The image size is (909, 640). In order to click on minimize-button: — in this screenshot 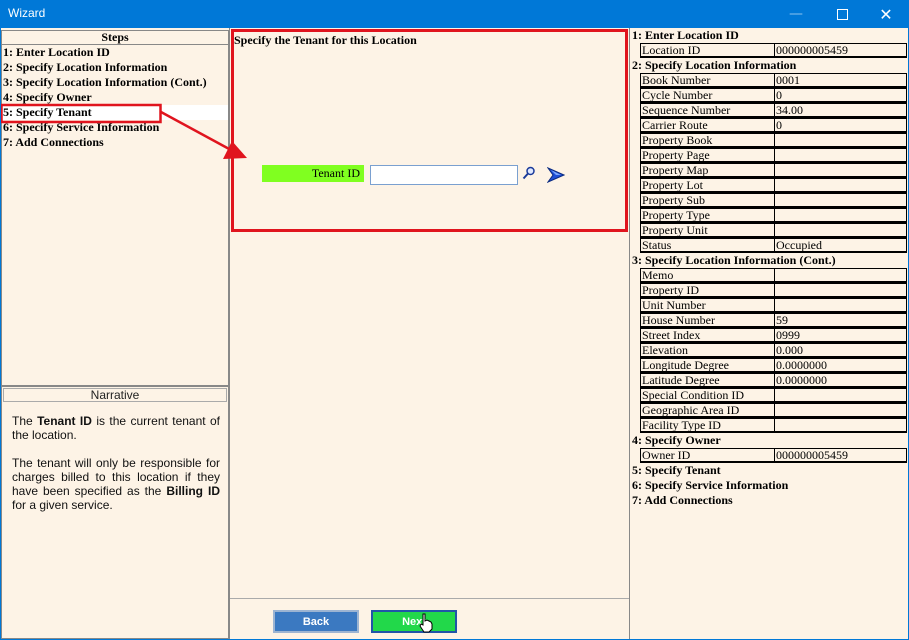, I will do `click(796, 14)`.